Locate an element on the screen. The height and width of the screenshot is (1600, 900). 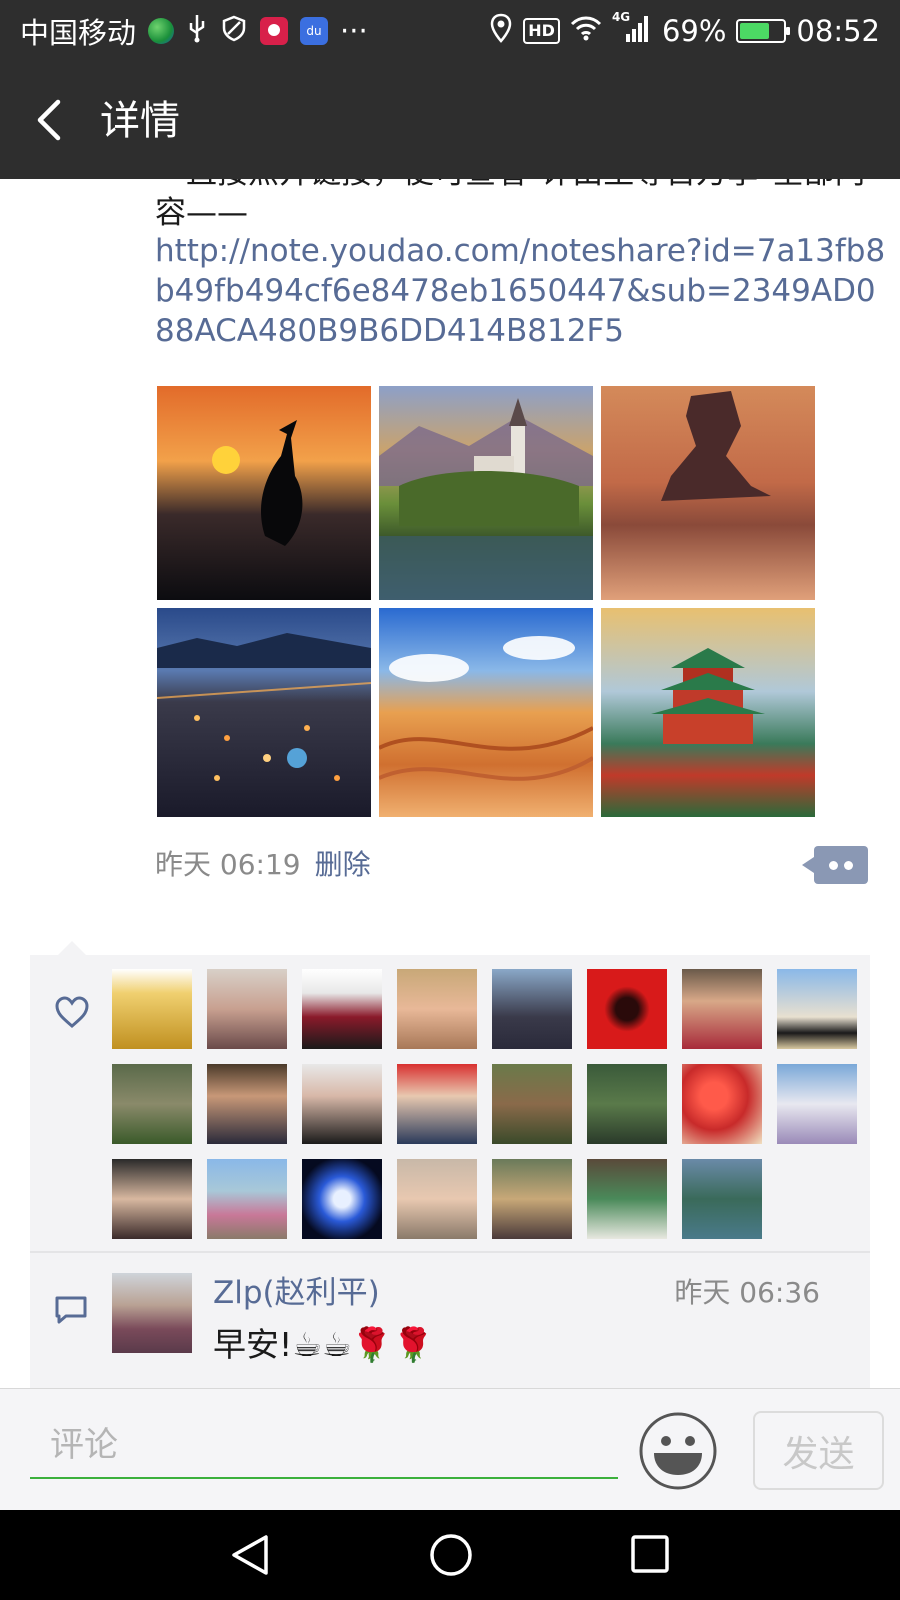
send-button: 发送 is located at coordinates (818, 1450).